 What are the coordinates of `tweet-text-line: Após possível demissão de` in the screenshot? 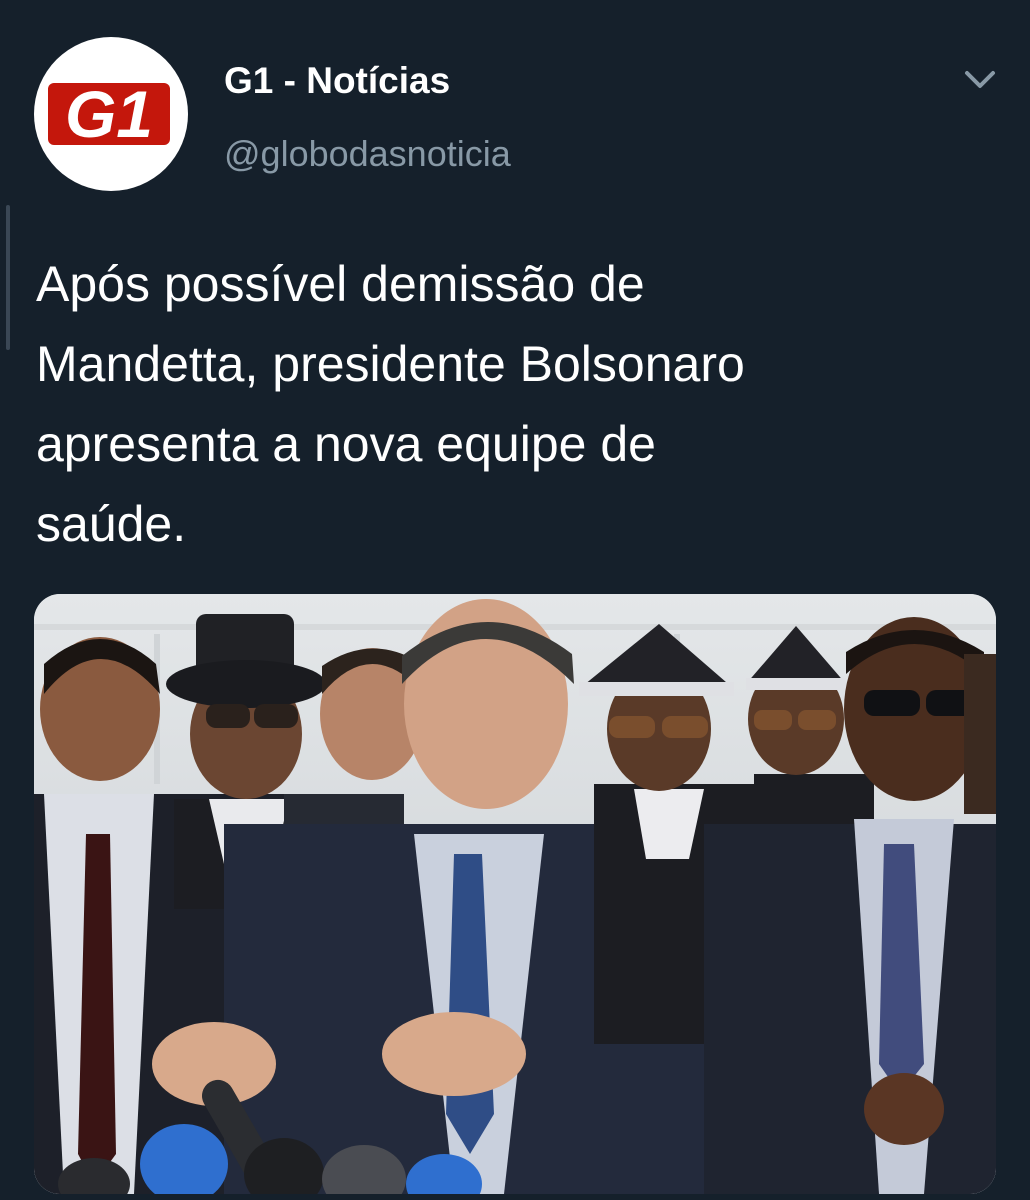 It's located at (340, 284).